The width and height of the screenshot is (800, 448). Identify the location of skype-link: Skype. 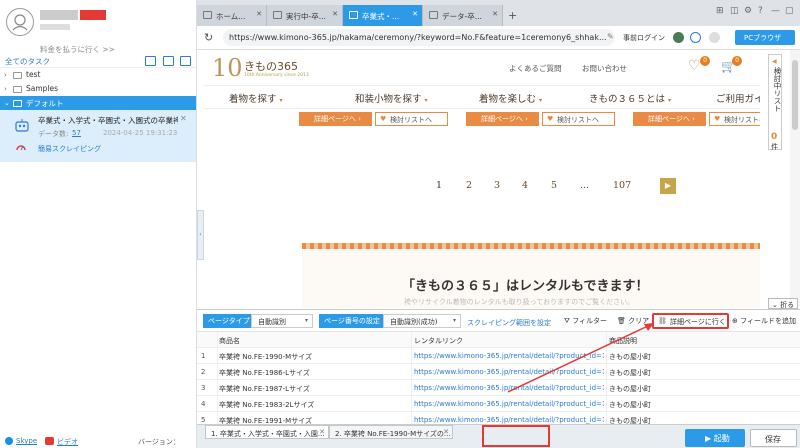
(26, 441).